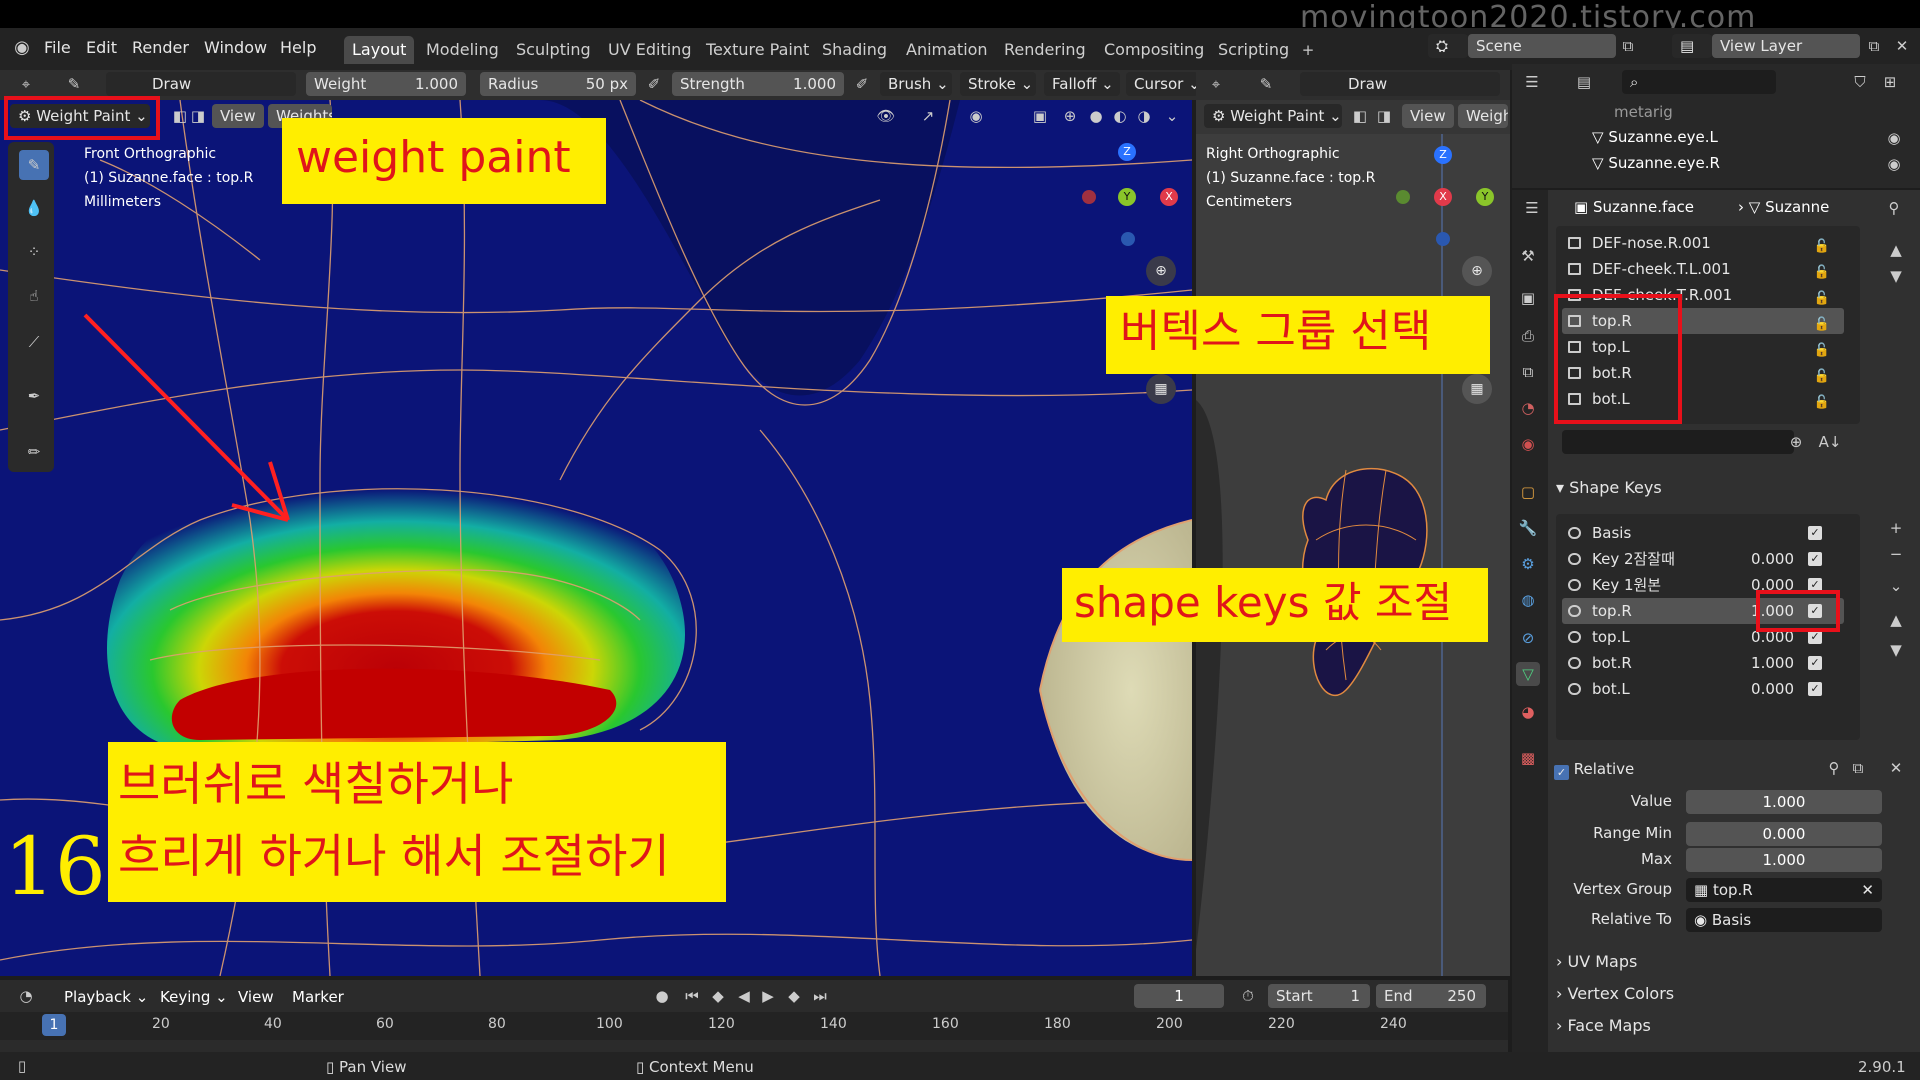  What do you see at coordinates (1834, 768) in the screenshot?
I see `shape-key-pin-icon: ⚲` at bounding box center [1834, 768].